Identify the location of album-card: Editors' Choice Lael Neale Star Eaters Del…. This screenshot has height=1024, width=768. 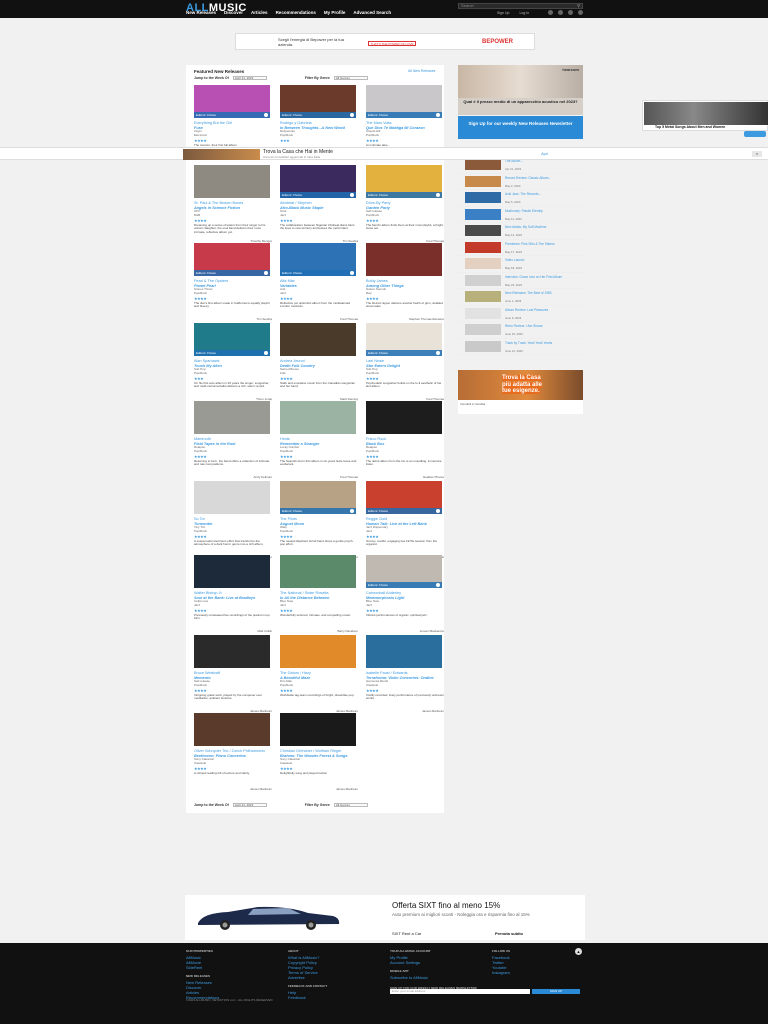
(405, 362).